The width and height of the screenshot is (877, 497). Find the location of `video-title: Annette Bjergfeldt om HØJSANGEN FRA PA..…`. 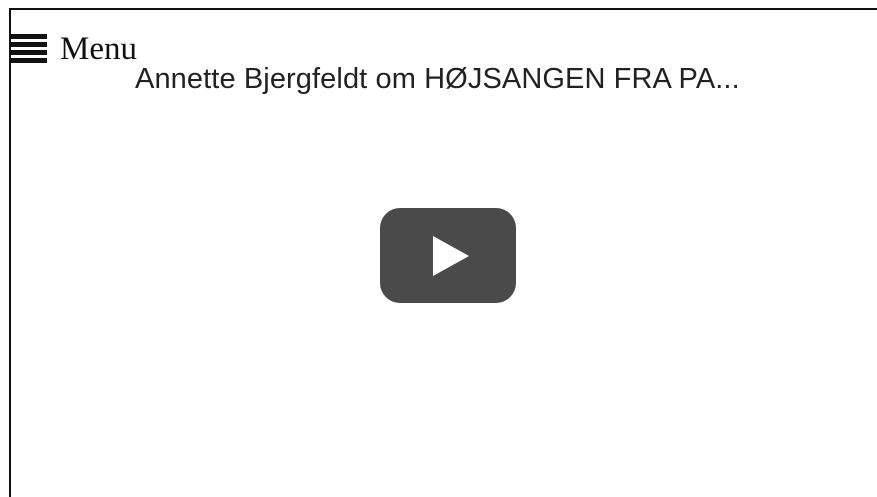

video-title: Annette Bjergfeldt om HØJSANGEN FRA PA..… is located at coordinates (500, 79).